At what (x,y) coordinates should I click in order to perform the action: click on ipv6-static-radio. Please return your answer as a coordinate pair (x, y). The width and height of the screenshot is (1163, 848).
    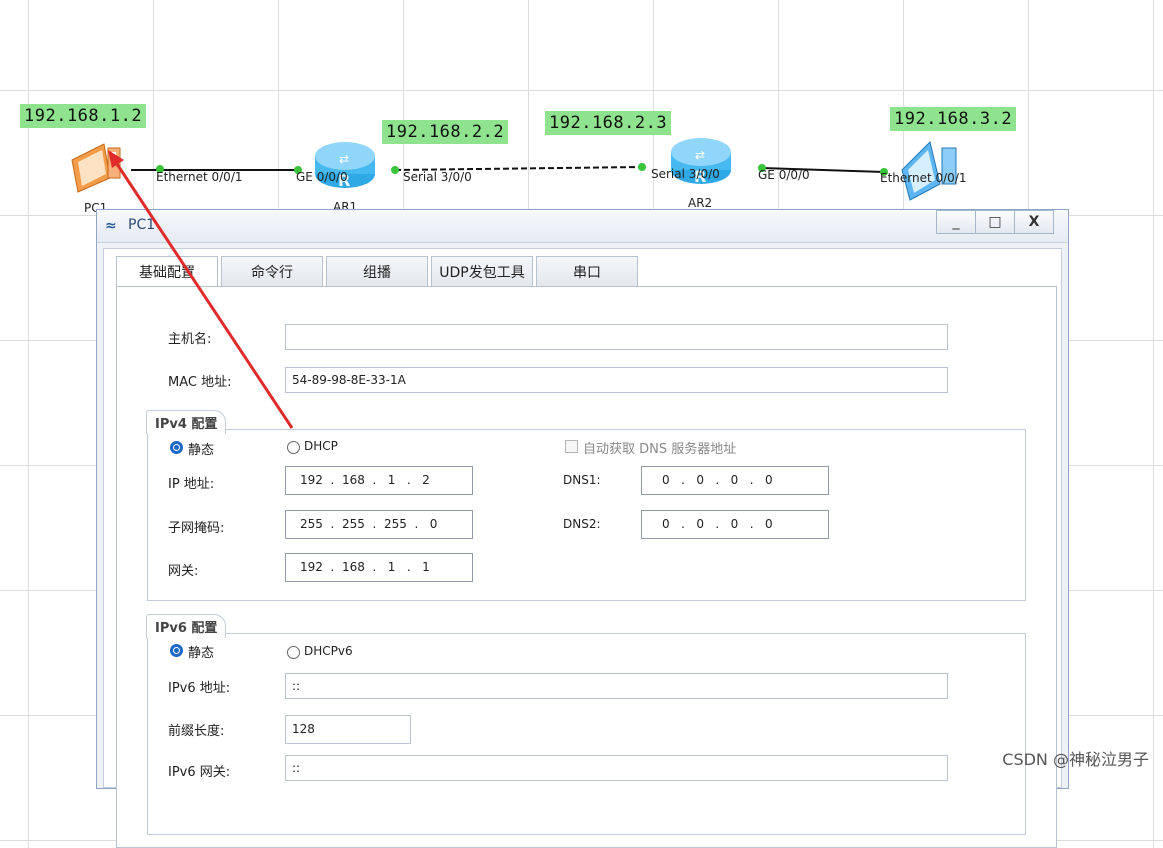
    Looking at the image, I should click on (176, 650).